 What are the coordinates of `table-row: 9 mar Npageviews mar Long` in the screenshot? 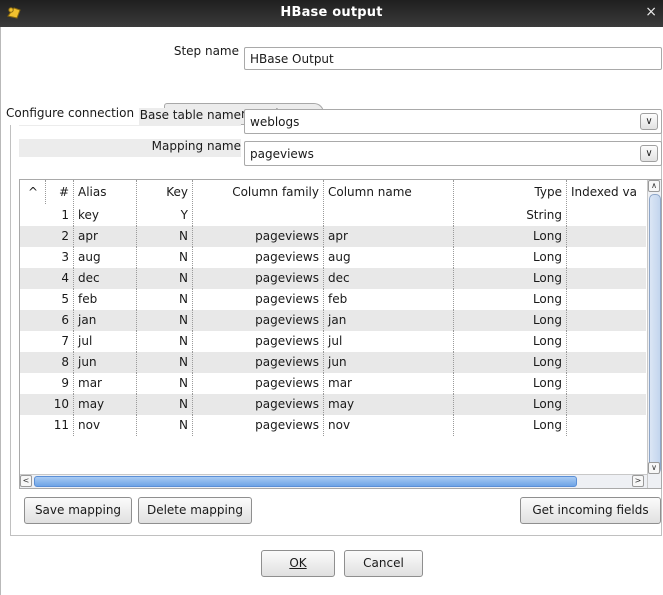 It's located at (333, 383).